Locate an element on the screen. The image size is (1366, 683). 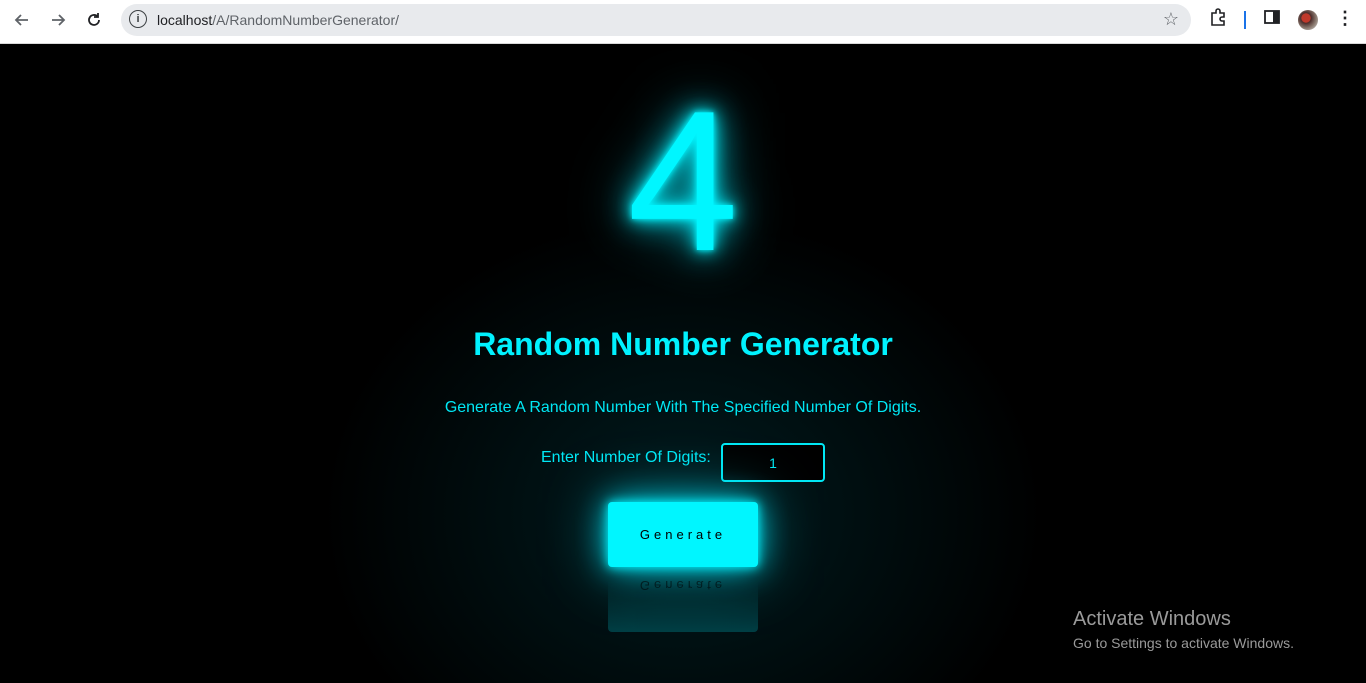
browser-toolbar: i localhost/A/RandomNumberGenerator/ ☆ ⋮ is located at coordinates (683, 22).